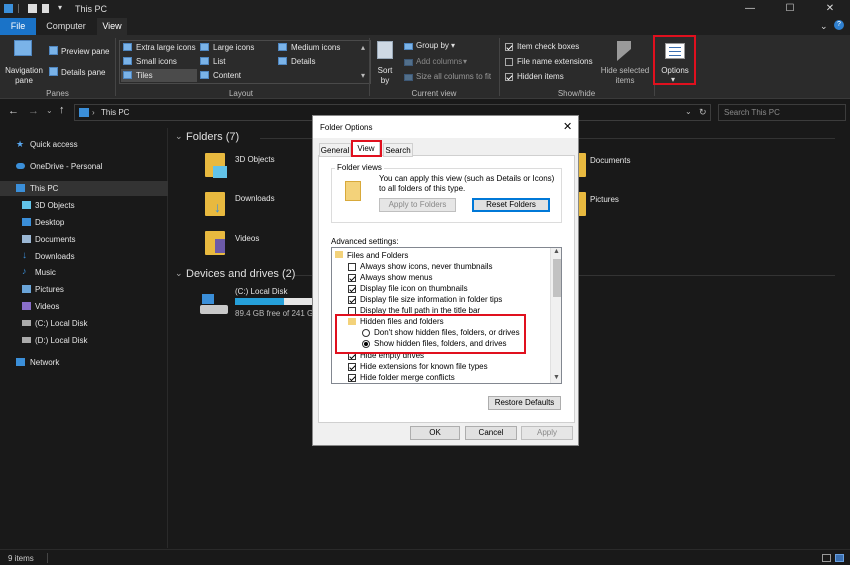  What do you see at coordinates (61, 340) in the screenshot?
I see `nav-item-label: (D:) Local Disk` at bounding box center [61, 340].